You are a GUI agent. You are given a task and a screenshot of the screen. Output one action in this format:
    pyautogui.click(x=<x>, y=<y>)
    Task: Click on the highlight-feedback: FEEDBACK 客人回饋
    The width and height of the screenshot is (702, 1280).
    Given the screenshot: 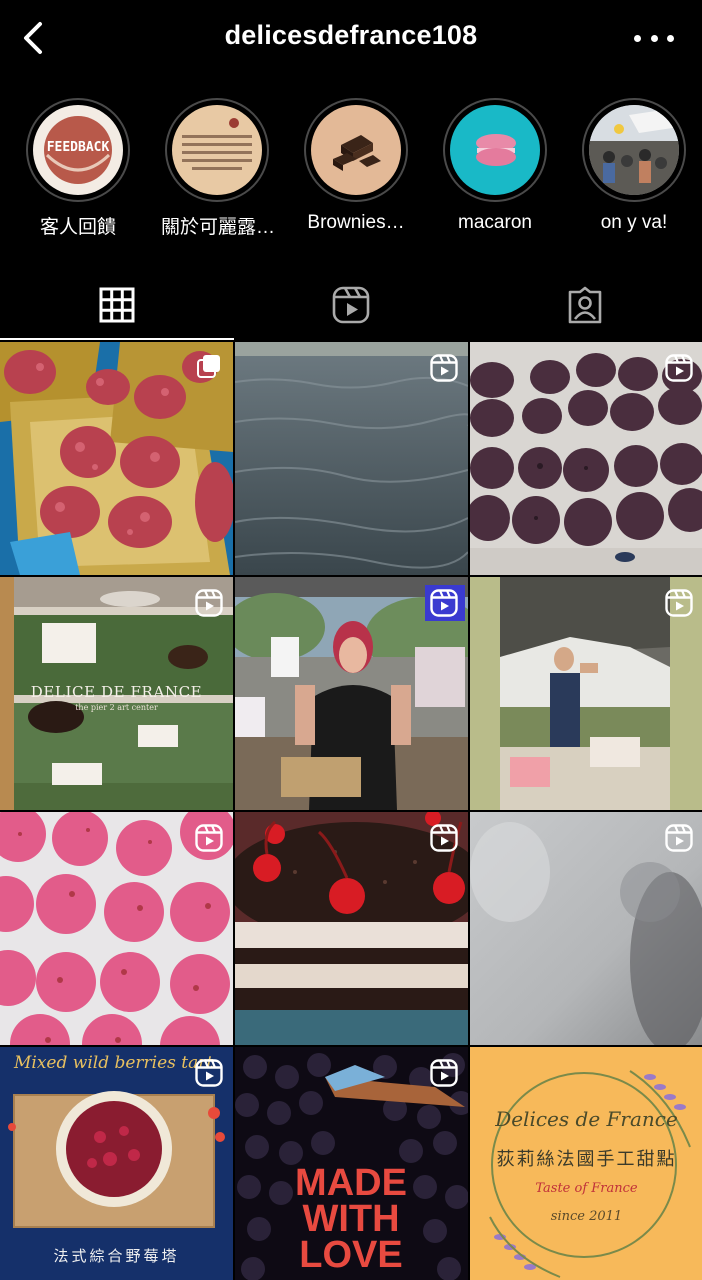 What is the action you would take?
    pyautogui.click(x=78, y=168)
    